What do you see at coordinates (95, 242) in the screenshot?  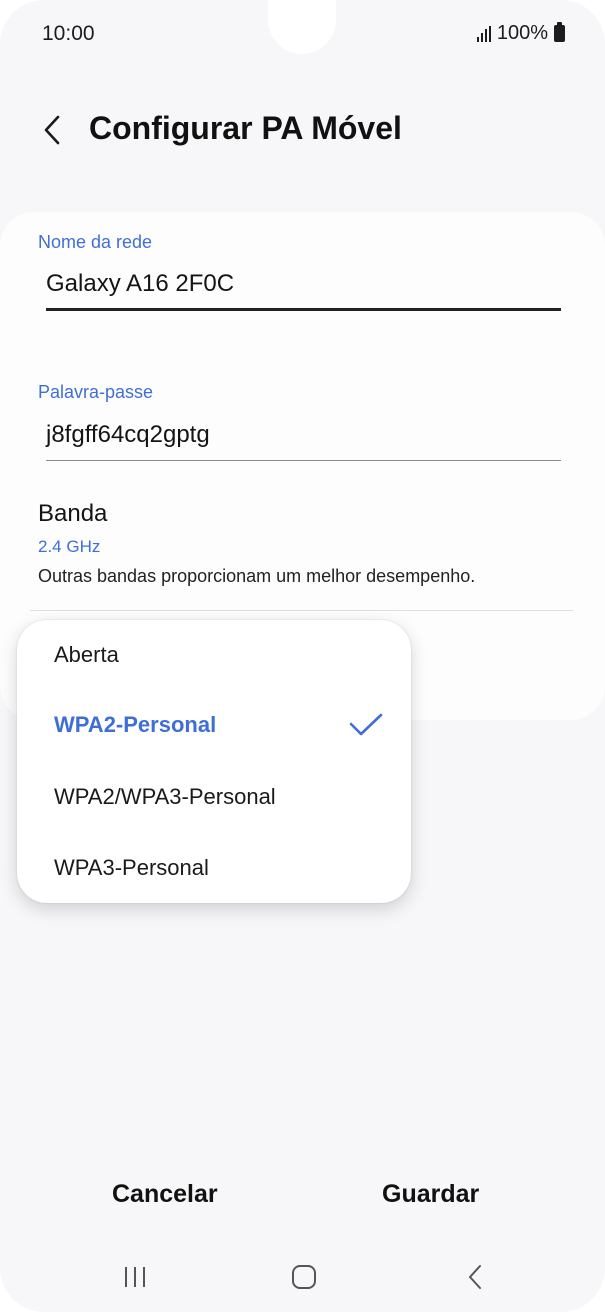 I see `network-name-label: Nome da rede` at bounding box center [95, 242].